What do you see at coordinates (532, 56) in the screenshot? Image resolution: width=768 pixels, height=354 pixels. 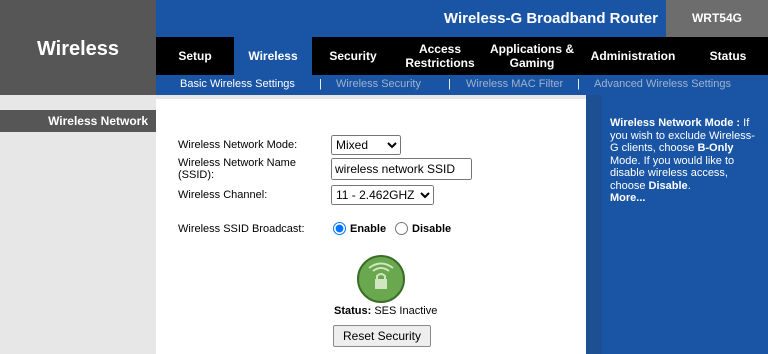 I see `tab-applications-gaming: Applications & Gaming` at bounding box center [532, 56].